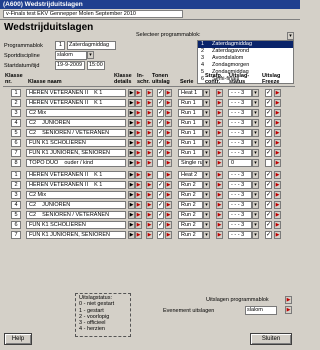 The image size is (320, 350). I want to click on programmablok-option: 1 Zaterdagmiddag, so click(245, 44).